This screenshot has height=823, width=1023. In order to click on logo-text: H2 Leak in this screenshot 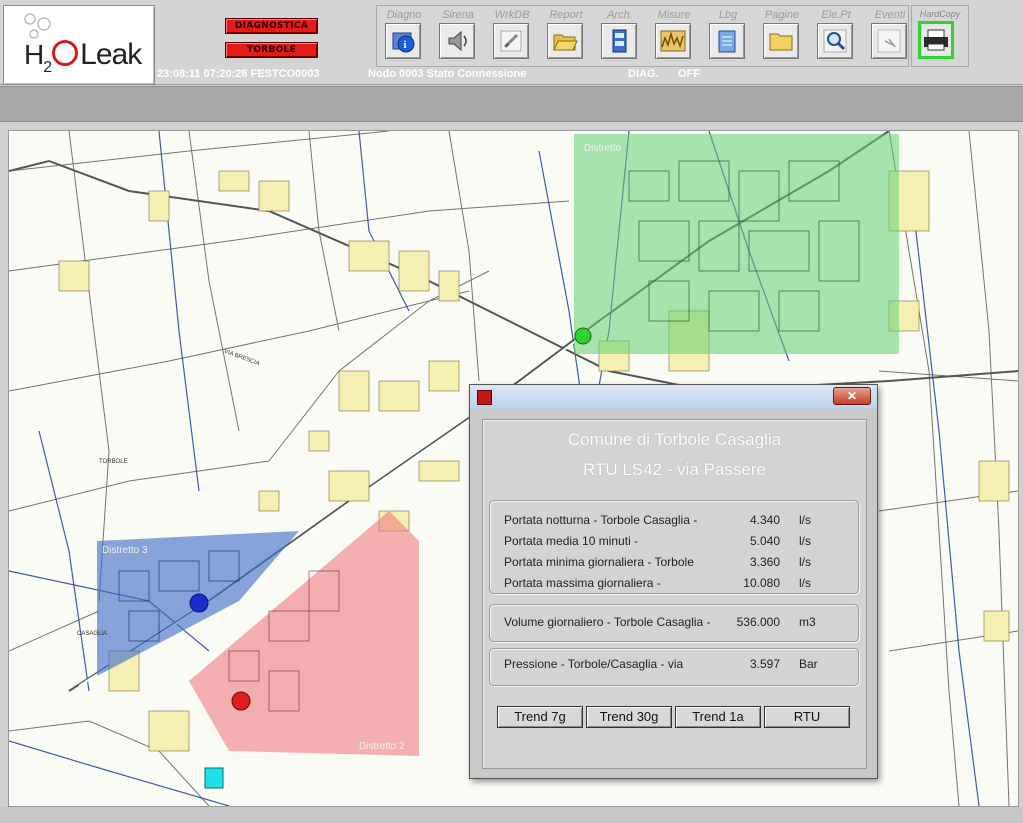, I will do `click(83, 57)`.